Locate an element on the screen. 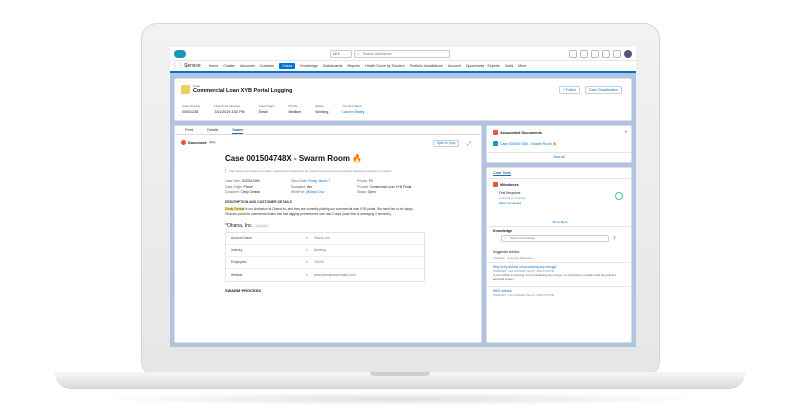 The width and height of the screenshot is (800, 417). nav-item-knowledge: Knowledge is located at coordinates (309, 66).